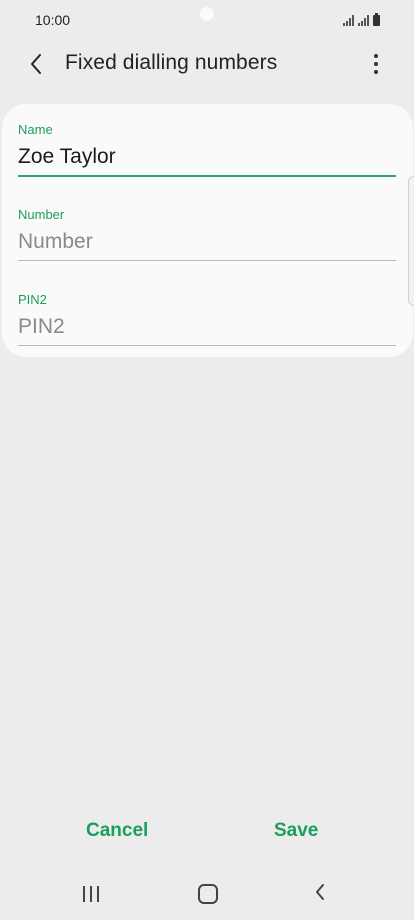  I want to click on status-bar: 10:00, so click(207, 20).